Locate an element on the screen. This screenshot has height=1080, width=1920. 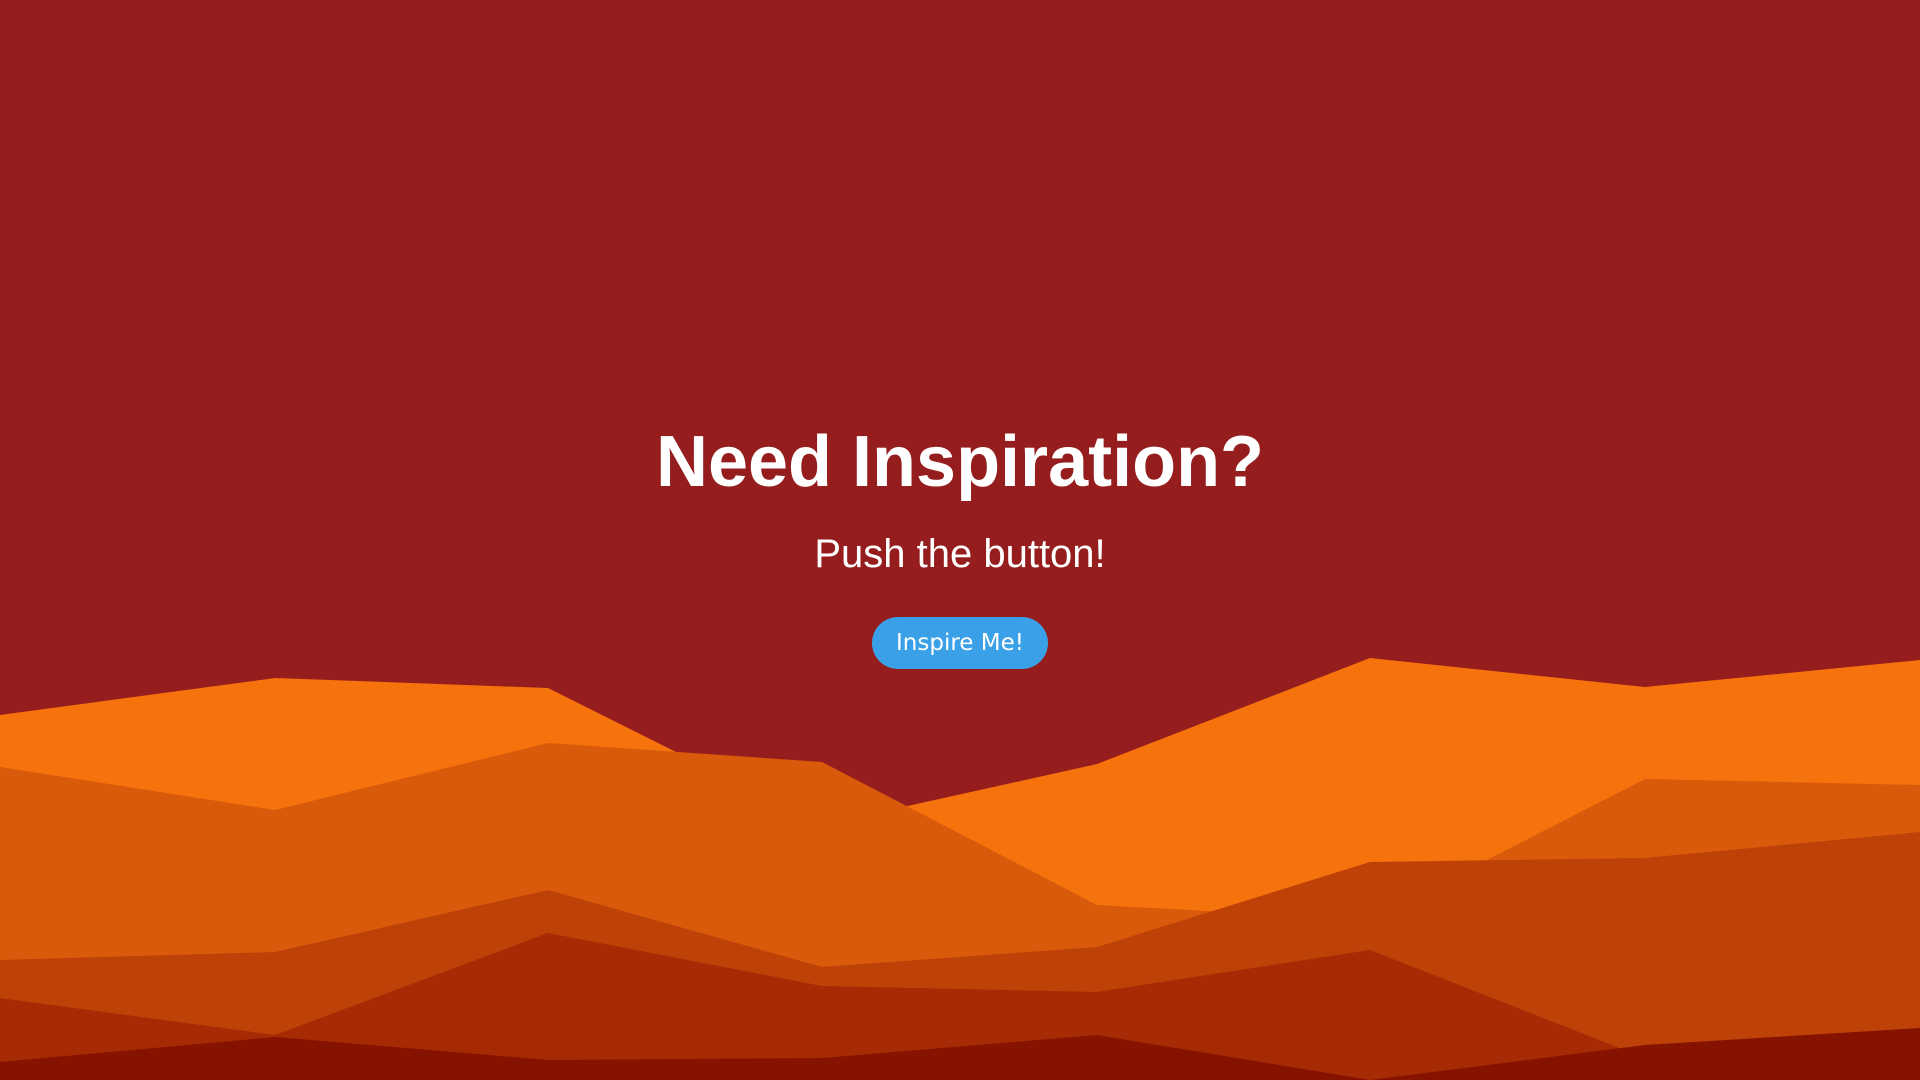
hero-subtitle: Push the button! is located at coordinates (960, 554).